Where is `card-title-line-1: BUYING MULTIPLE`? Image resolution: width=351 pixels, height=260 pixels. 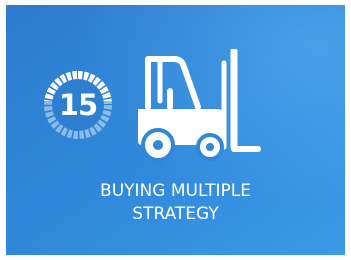
card-title-line-1: BUYING MULTIPLE is located at coordinates (175, 191).